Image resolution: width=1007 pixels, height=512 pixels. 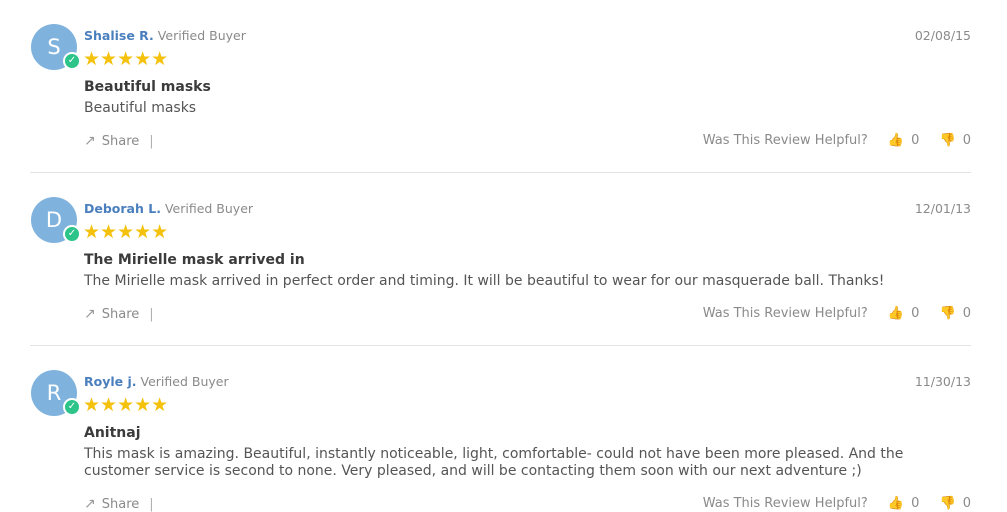 I want to click on review-title: The Mirielle mask arrived in, so click(x=194, y=260).